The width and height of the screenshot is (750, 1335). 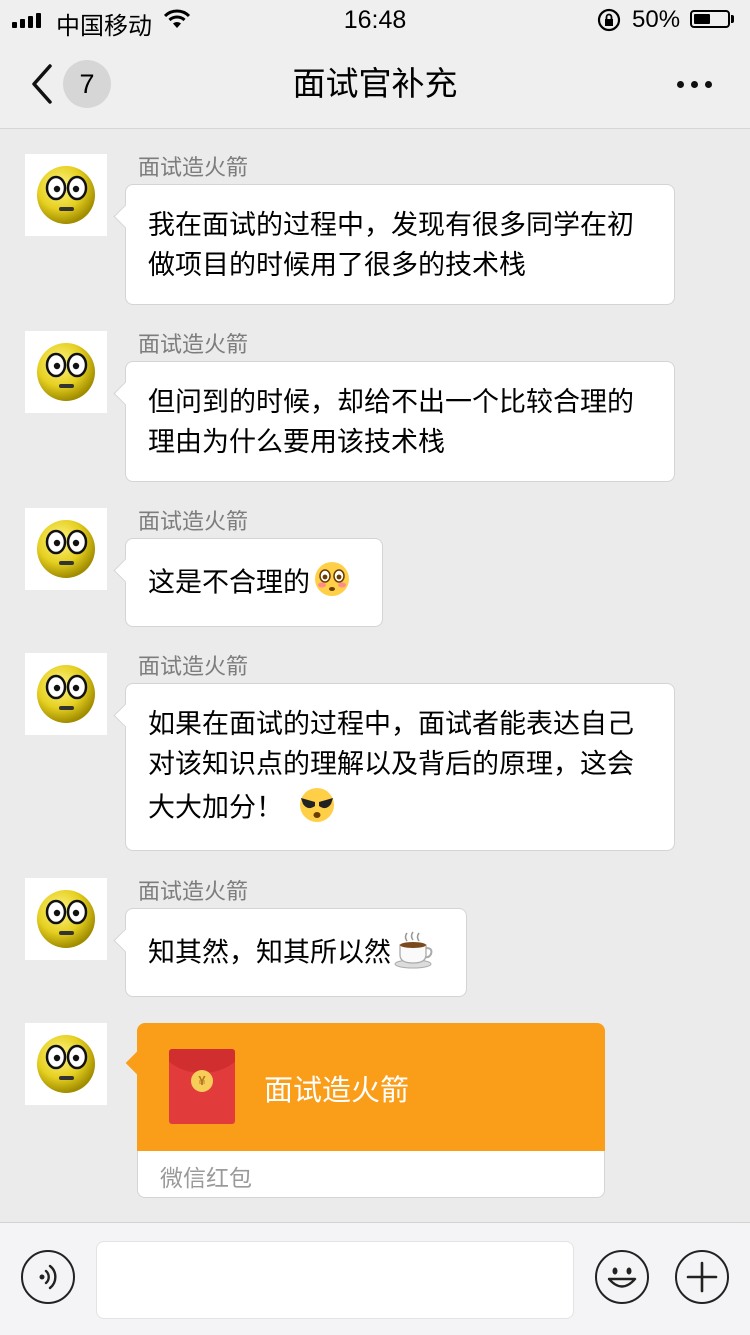 I want to click on flushed-face-emoji, so click(x=332, y=584).